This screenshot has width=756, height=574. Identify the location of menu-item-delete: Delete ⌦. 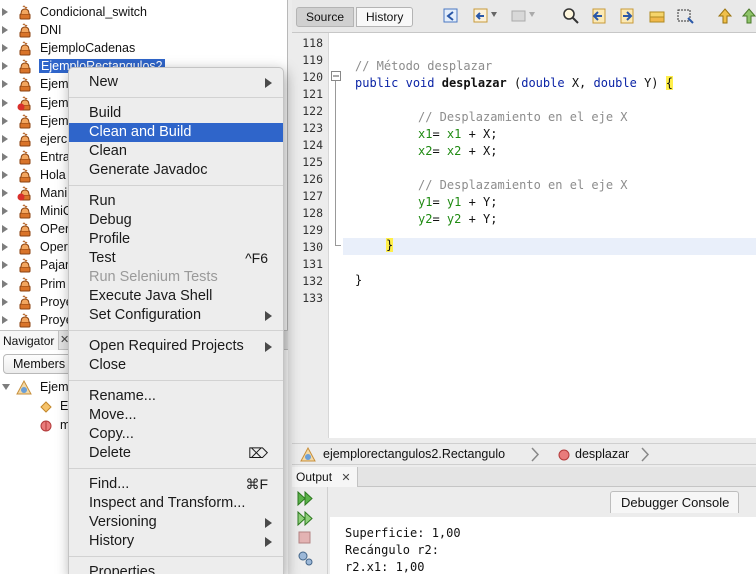
(176, 453).